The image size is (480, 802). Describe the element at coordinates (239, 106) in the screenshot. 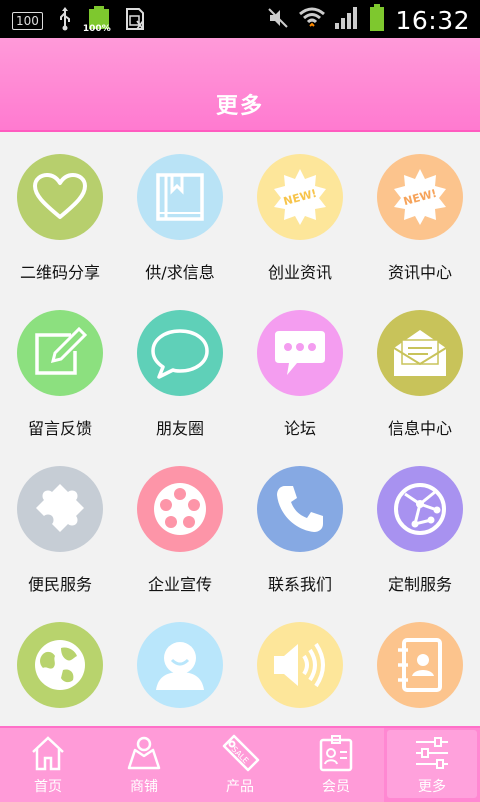

I see `page-title: 更多` at that location.